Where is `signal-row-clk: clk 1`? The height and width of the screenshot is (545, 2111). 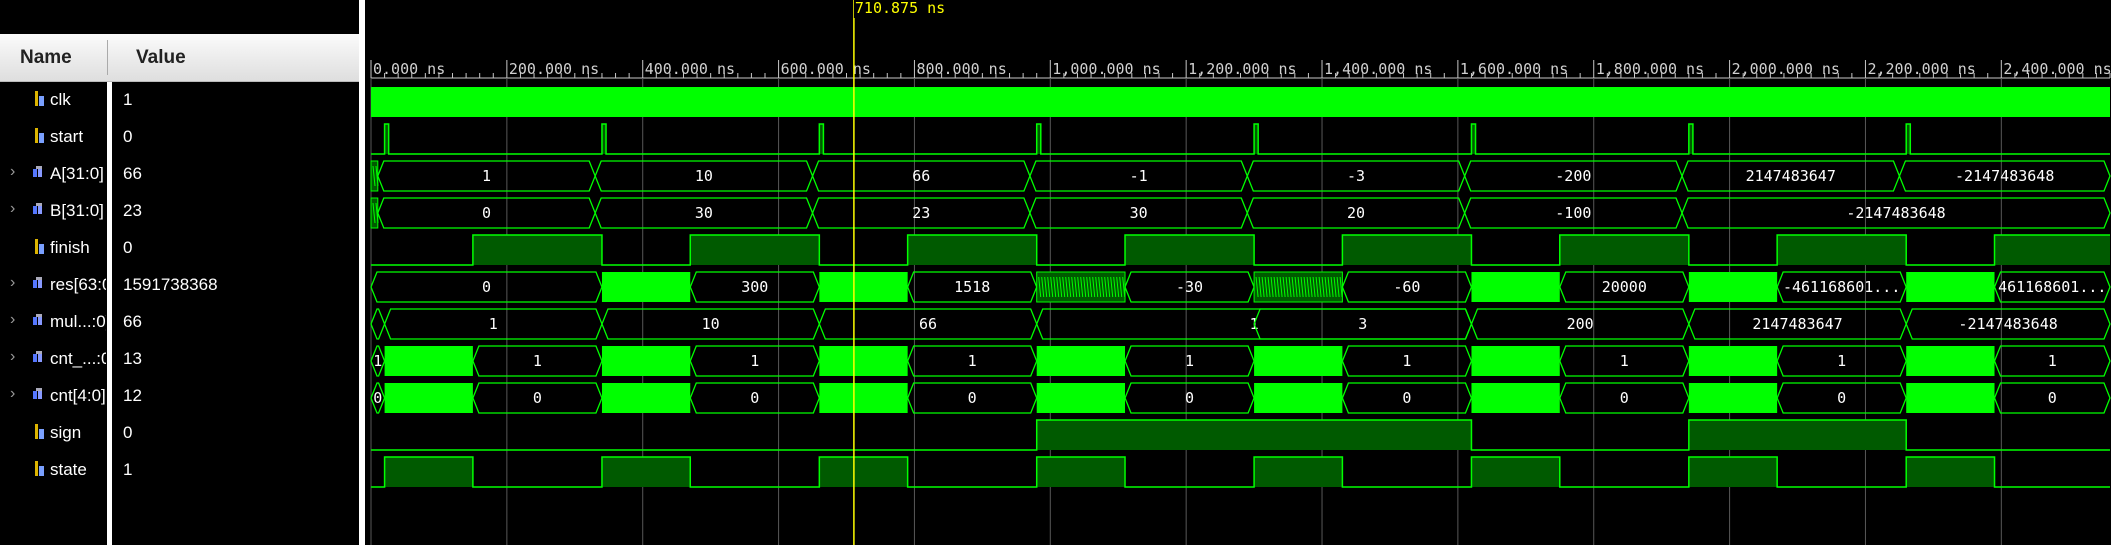 signal-row-clk: clk 1 is located at coordinates (179, 99).